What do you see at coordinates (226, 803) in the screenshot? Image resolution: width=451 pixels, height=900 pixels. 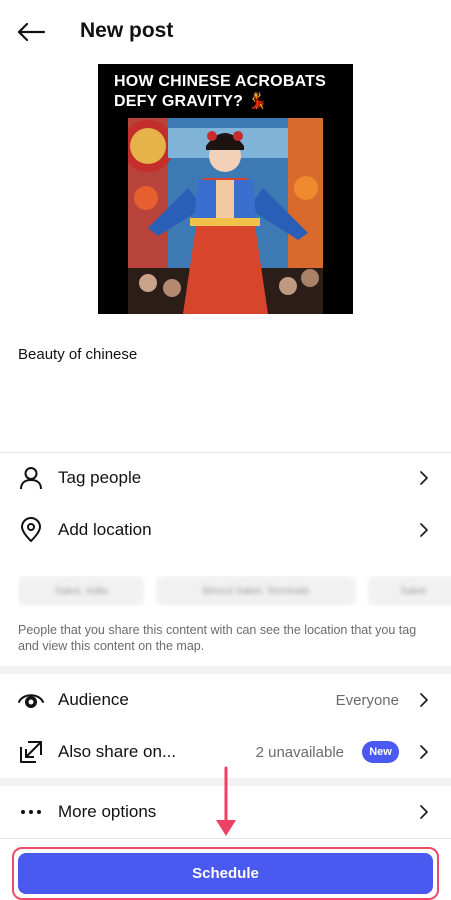 I see `annotation-arrow-icon` at bounding box center [226, 803].